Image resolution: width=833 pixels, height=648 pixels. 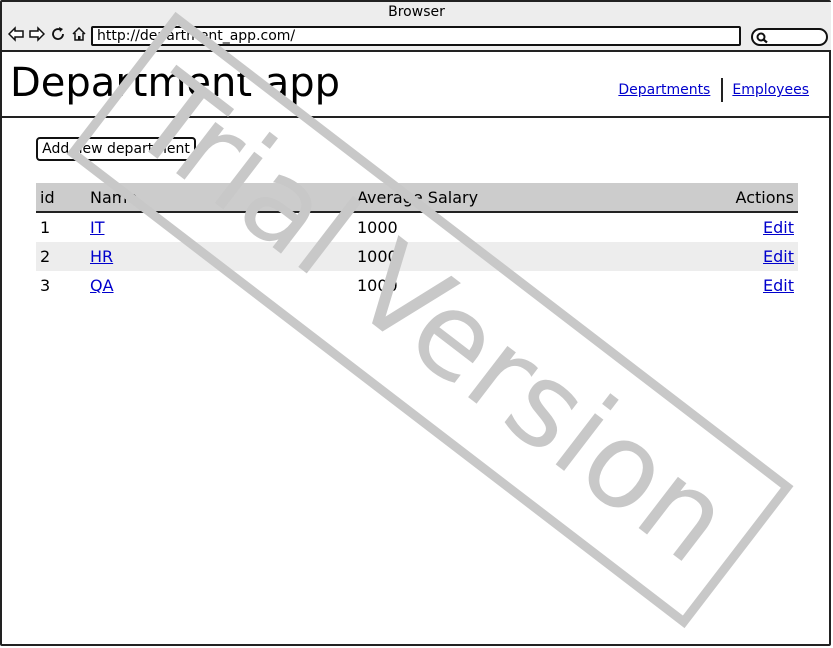 What do you see at coordinates (45, 285) in the screenshot?
I see `cell-id: 3` at bounding box center [45, 285].